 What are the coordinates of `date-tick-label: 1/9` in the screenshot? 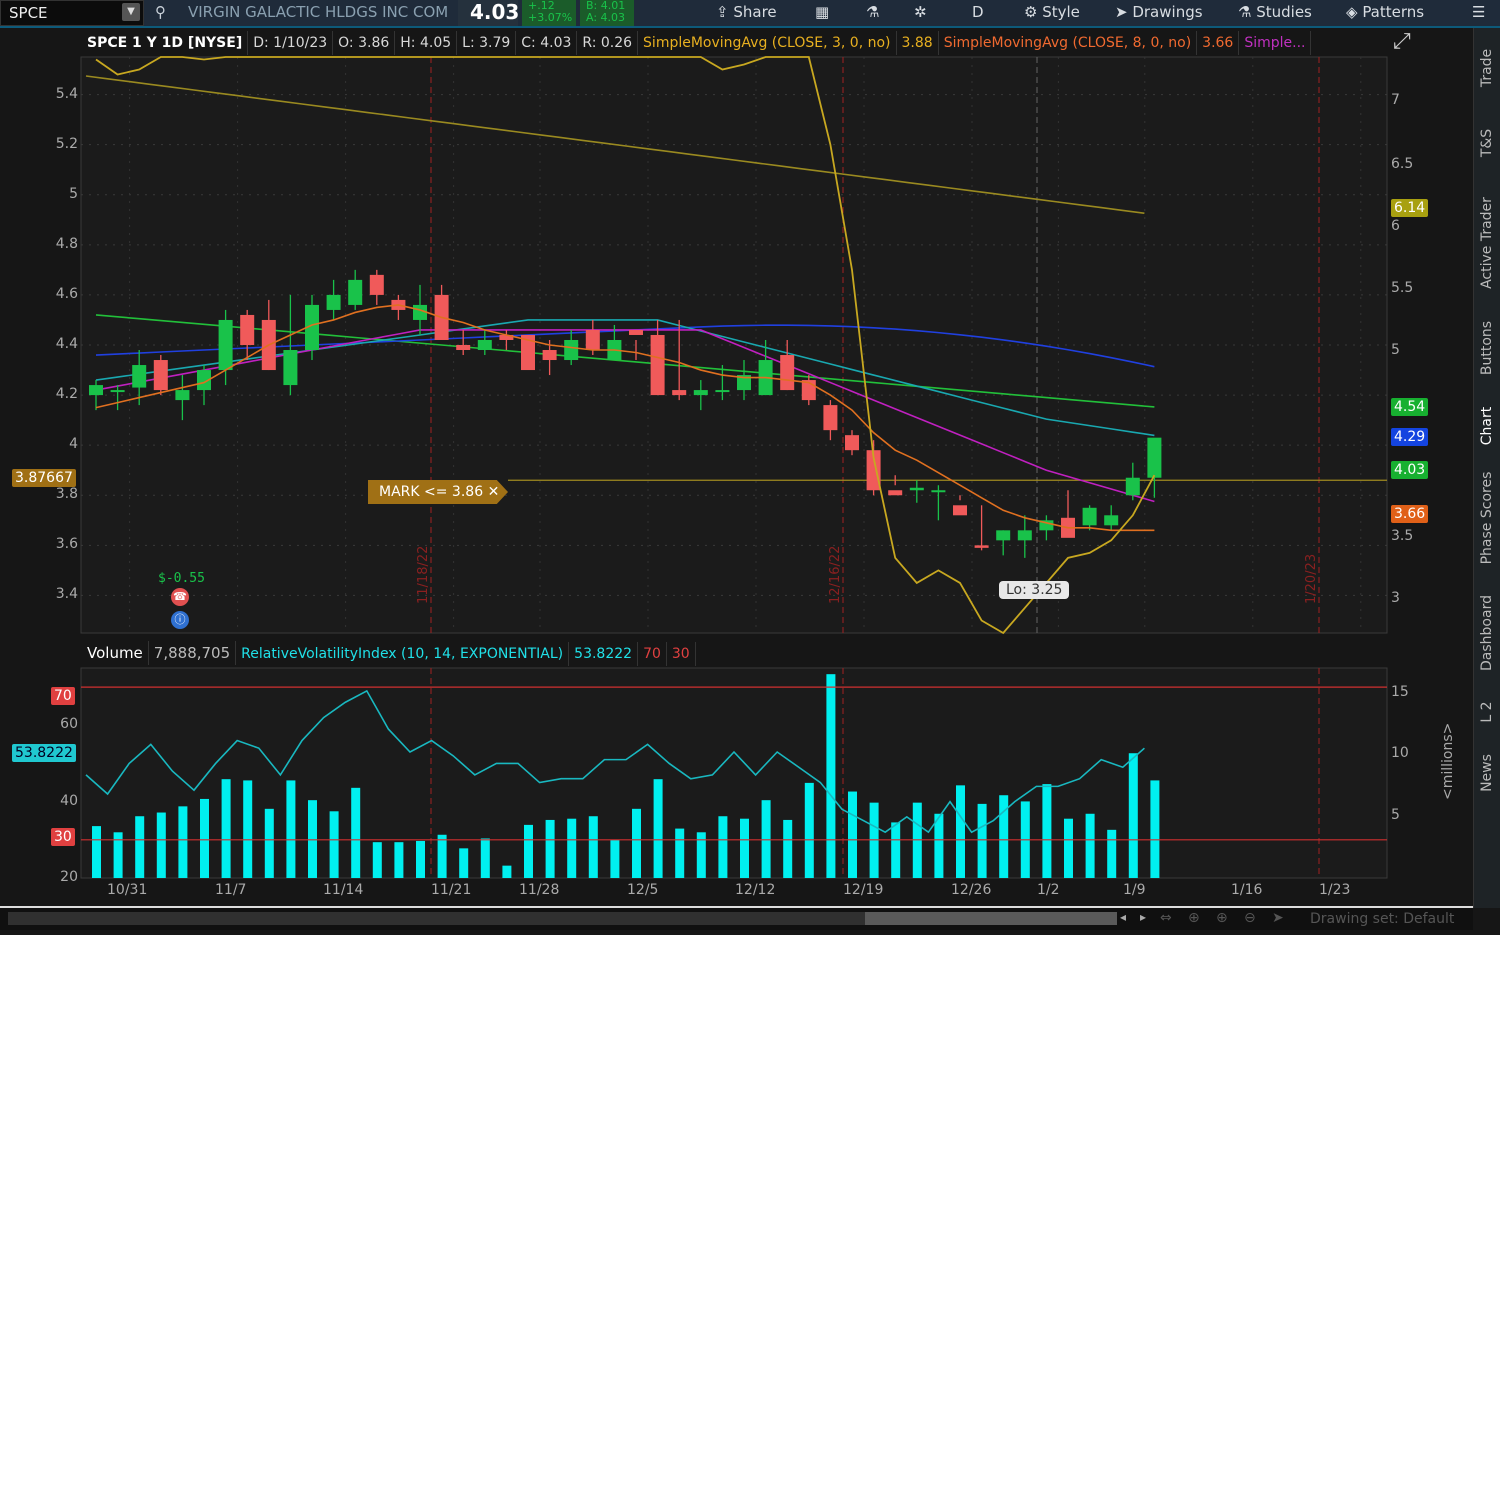 It's located at (1134, 890).